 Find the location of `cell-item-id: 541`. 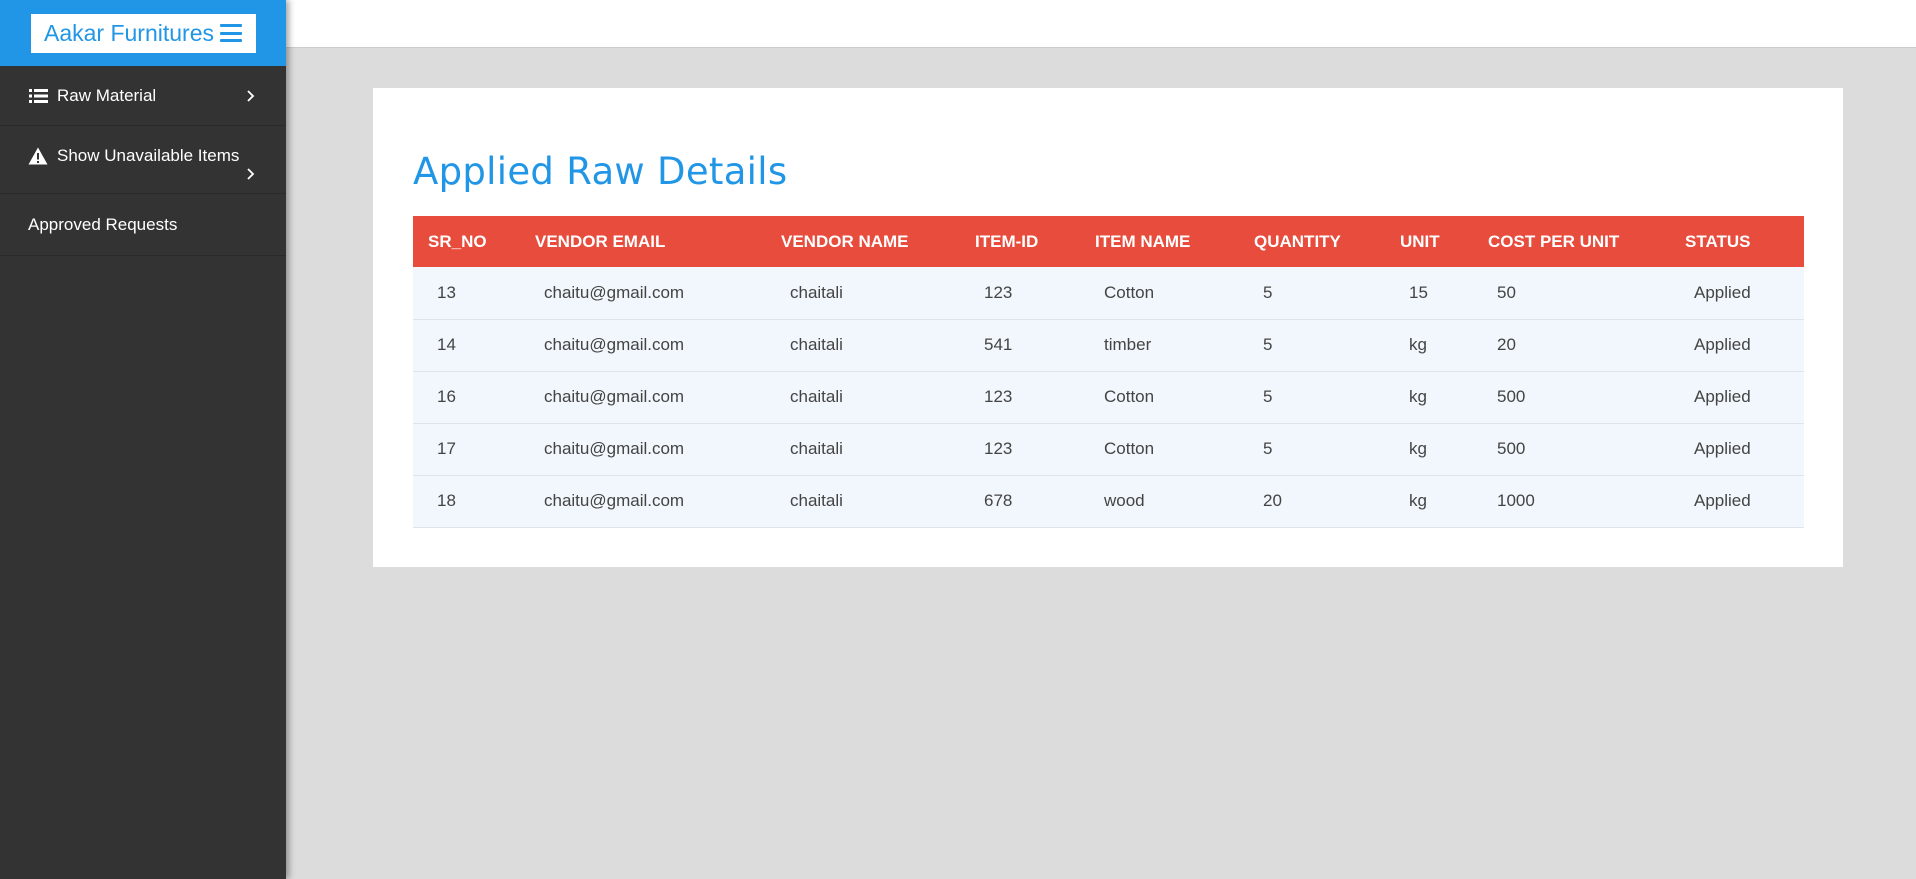

cell-item-id: 541 is located at coordinates (998, 344).